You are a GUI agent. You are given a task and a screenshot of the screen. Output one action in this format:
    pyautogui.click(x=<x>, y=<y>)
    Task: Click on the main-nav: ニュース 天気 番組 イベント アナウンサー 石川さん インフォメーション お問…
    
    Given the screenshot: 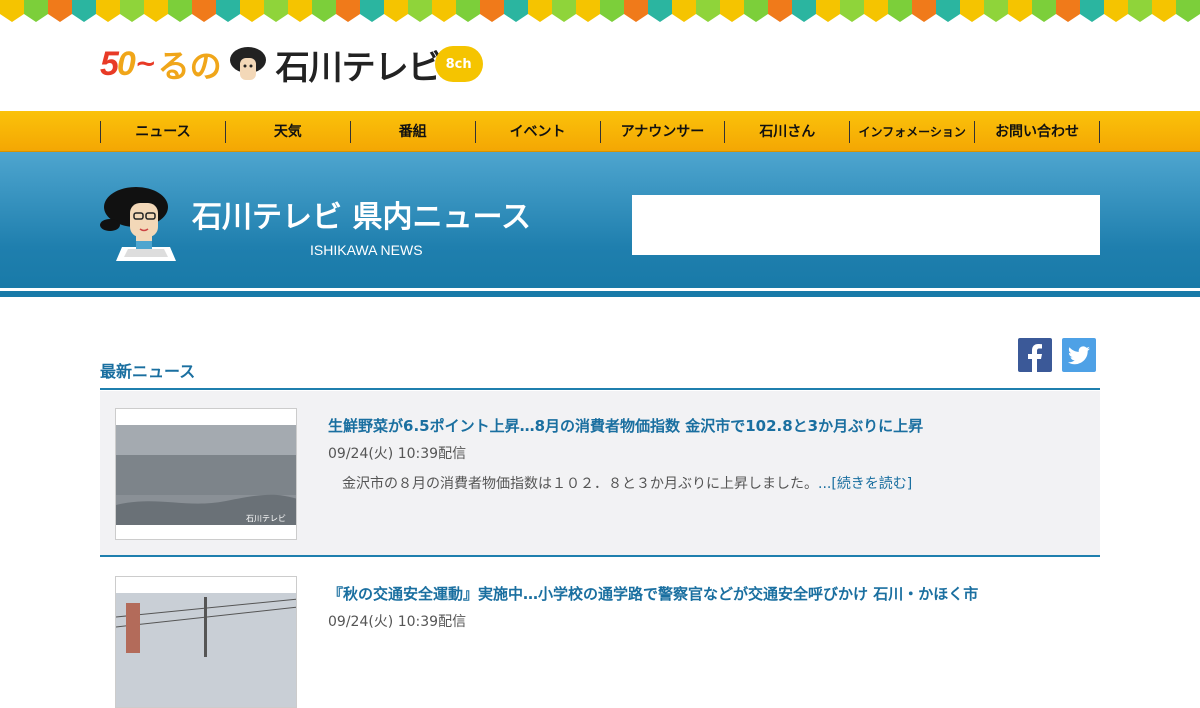 What is the action you would take?
    pyautogui.click(x=600, y=131)
    